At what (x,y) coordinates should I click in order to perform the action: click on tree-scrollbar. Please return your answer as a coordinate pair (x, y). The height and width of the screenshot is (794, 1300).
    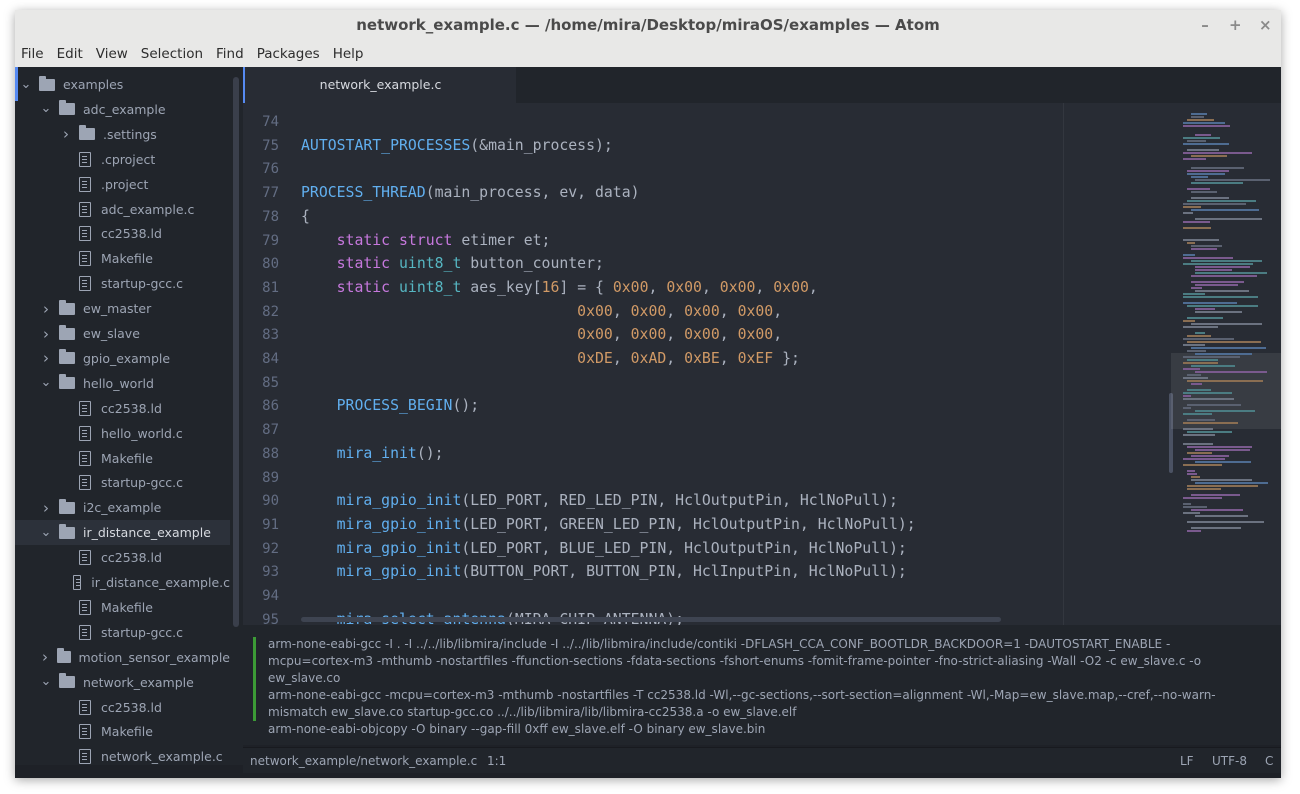
    Looking at the image, I should click on (236, 352).